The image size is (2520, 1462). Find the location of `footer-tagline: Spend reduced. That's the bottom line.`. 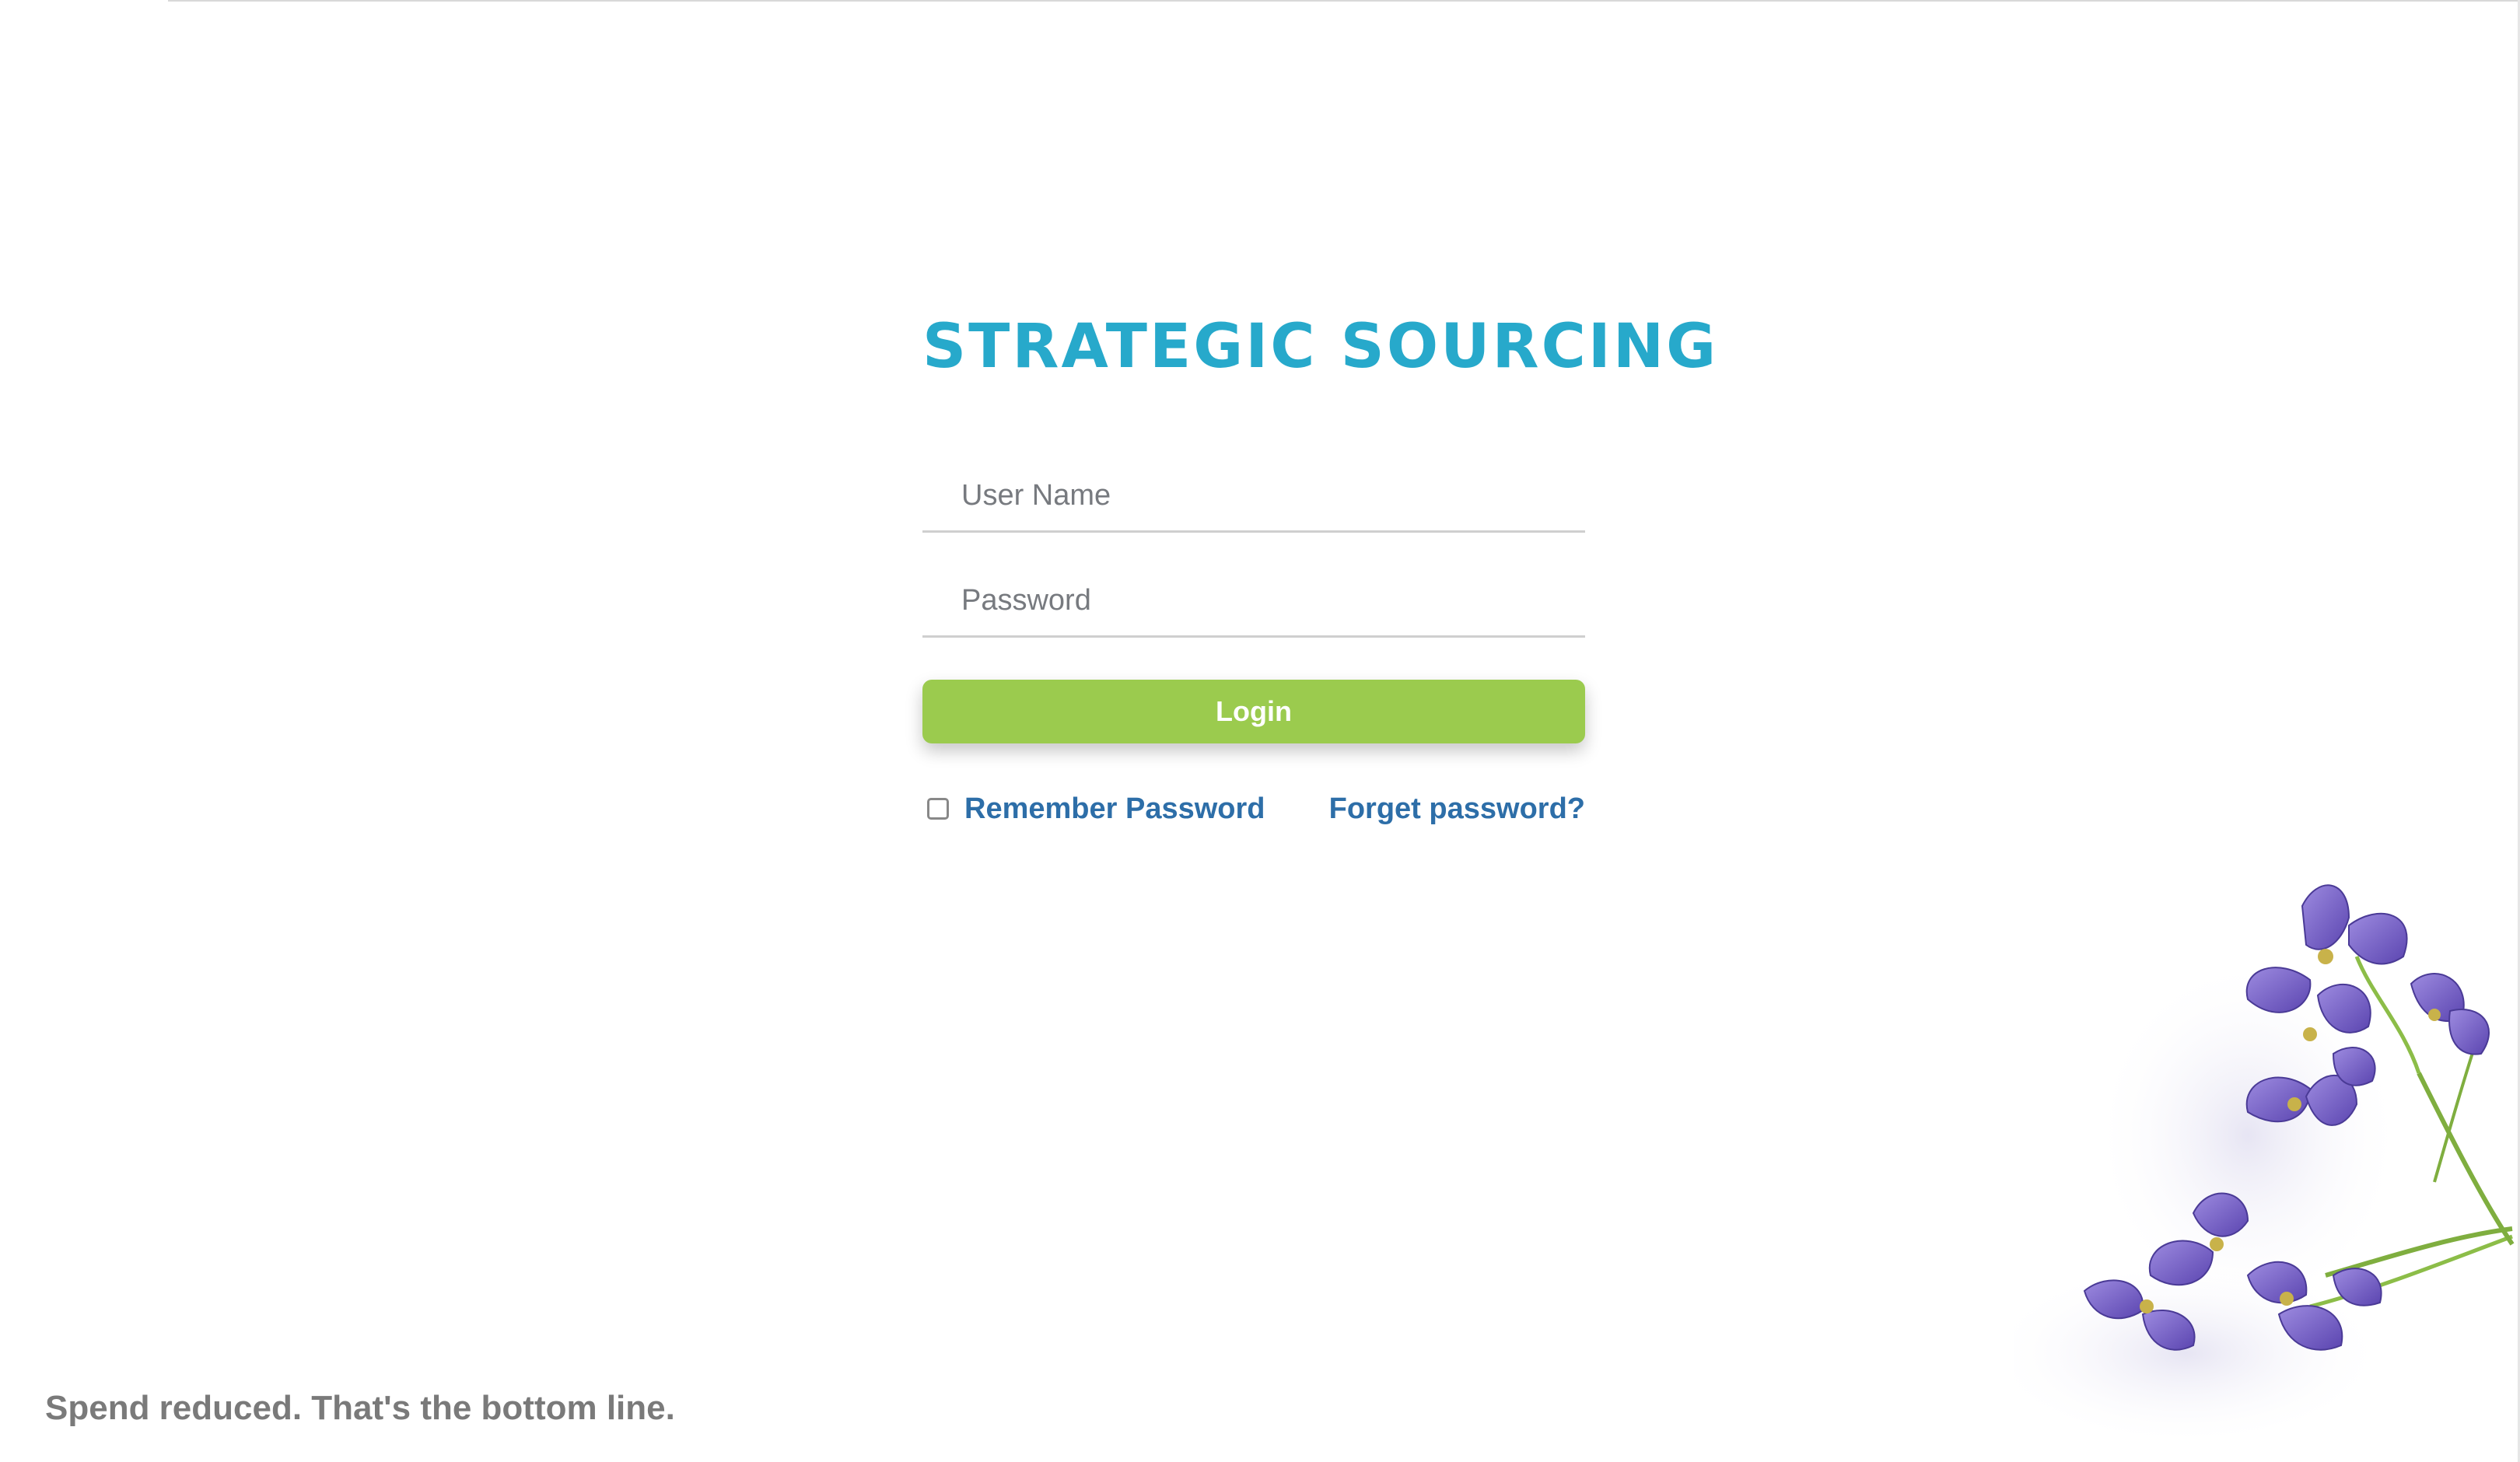

footer-tagline: Spend reduced. That's the bottom line. is located at coordinates (360, 1408).